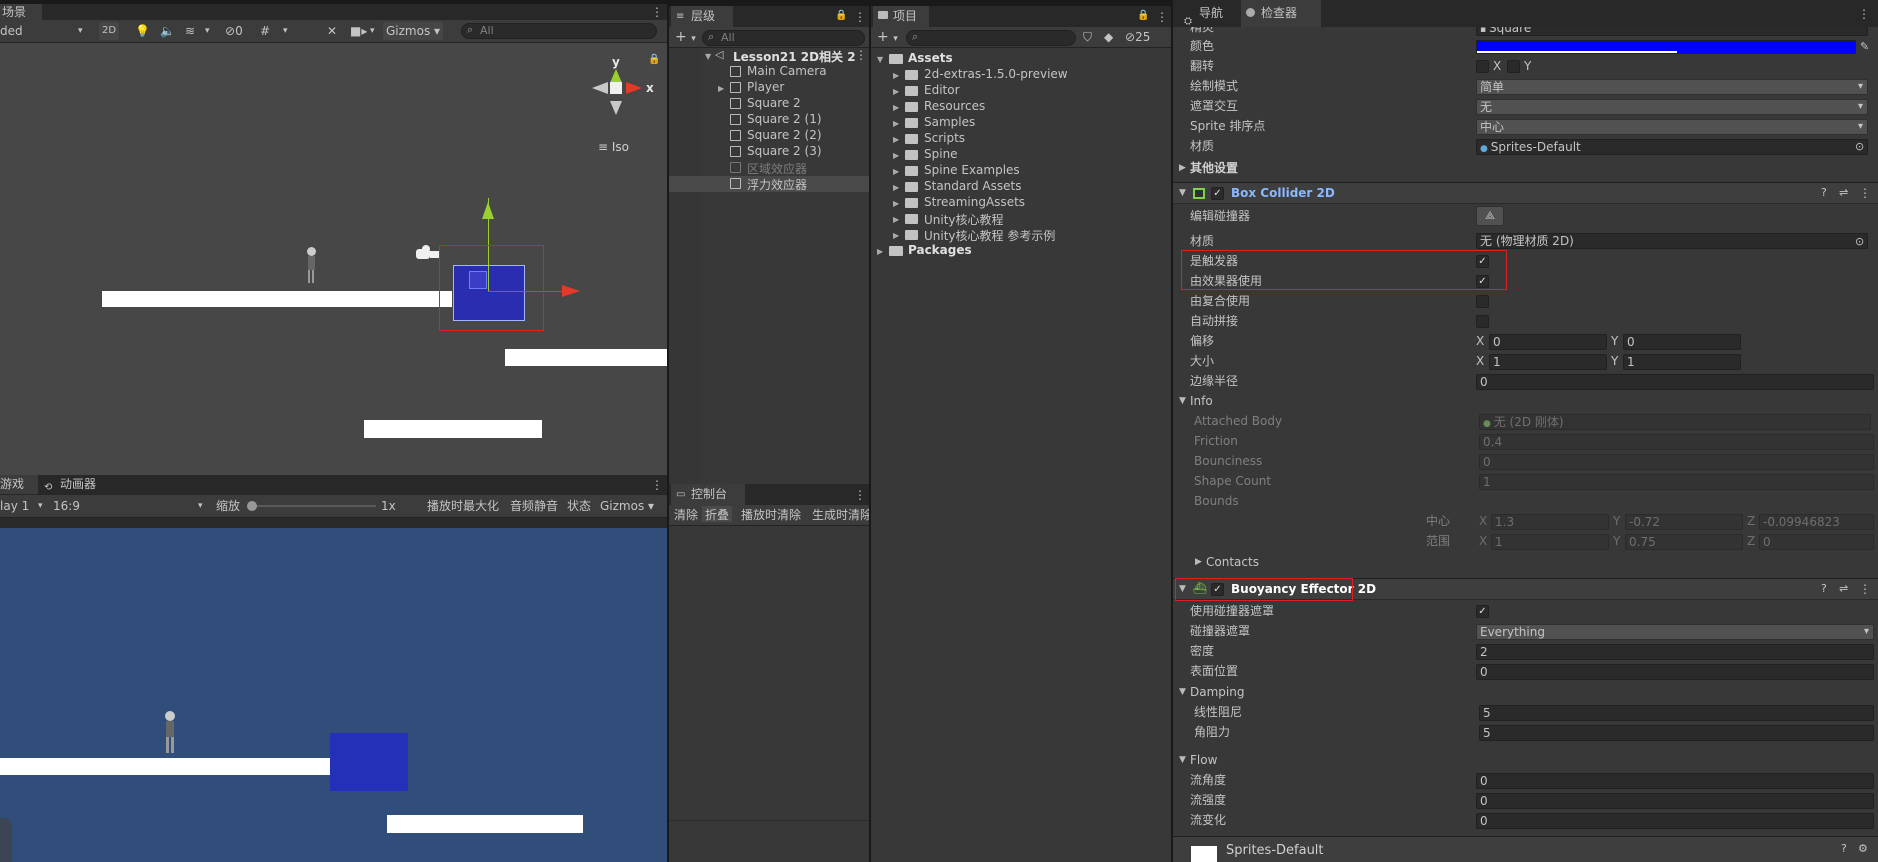  I want to click on display-dropdown: lay 1, so click(14, 506).